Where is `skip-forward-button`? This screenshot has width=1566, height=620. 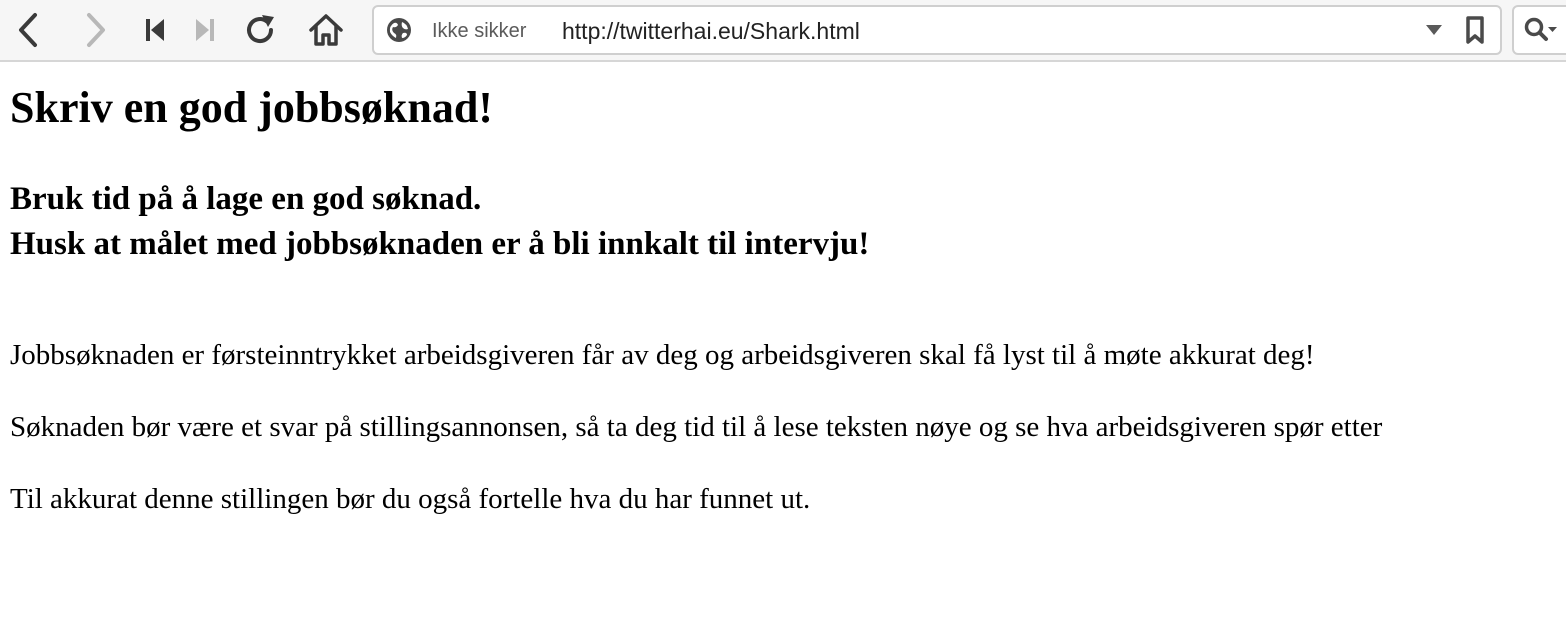
skip-forward-button is located at coordinates (204, 30).